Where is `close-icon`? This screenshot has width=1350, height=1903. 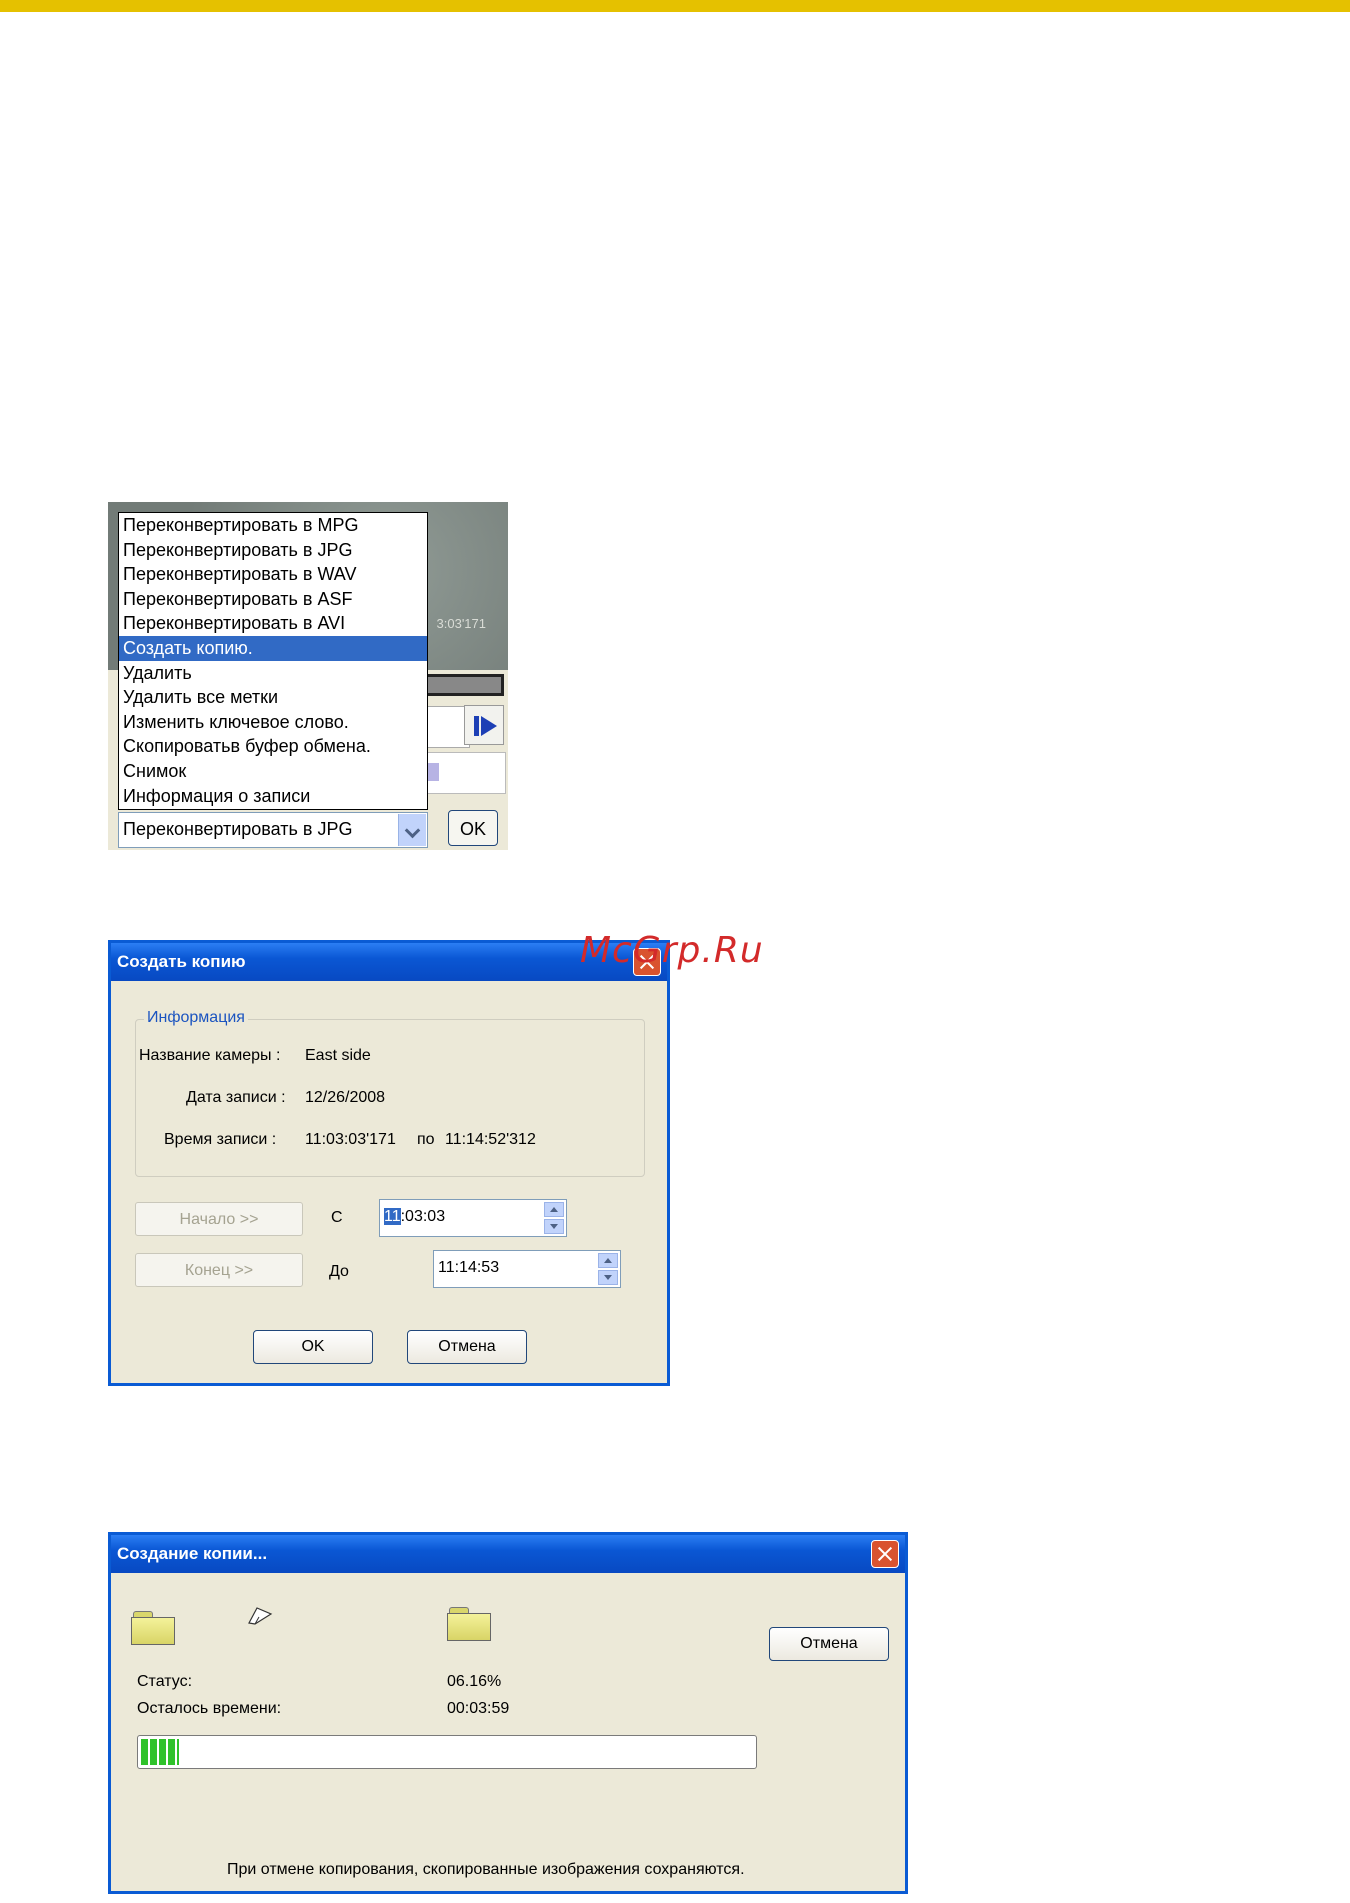 close-icon is located at coordinates (885, 1554).